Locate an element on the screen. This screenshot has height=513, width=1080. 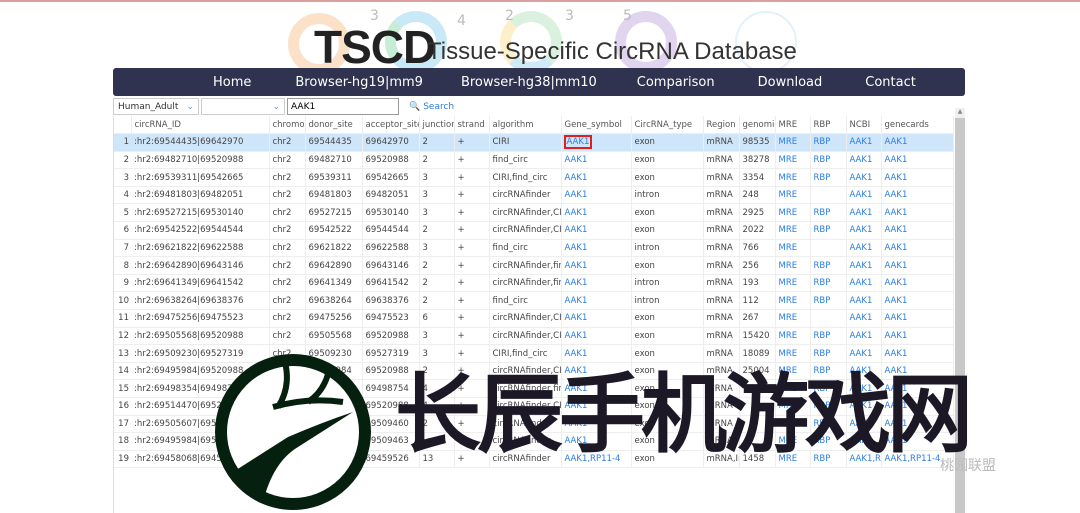
highlighted-gene-link: AAK1 is located at coordinates (578, 142).